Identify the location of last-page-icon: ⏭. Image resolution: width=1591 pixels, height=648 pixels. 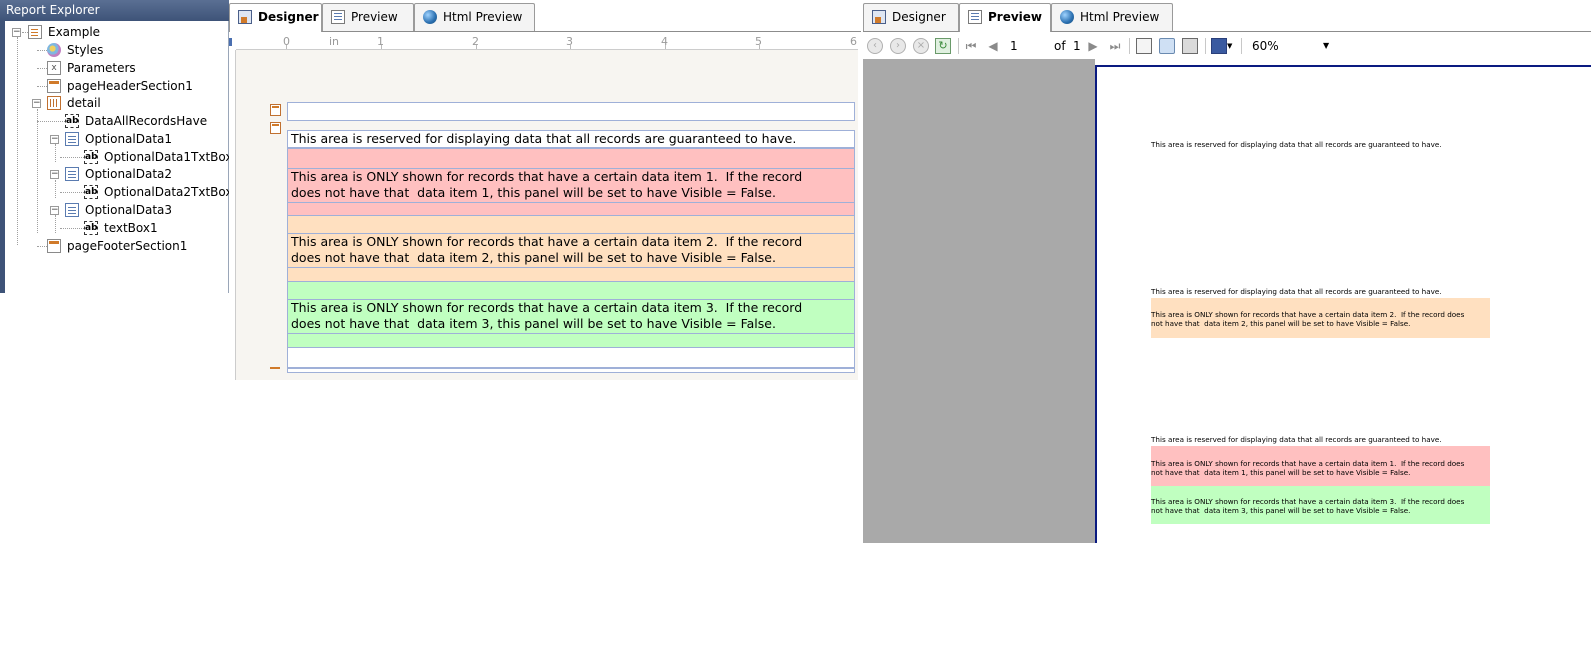
(1115, 46).